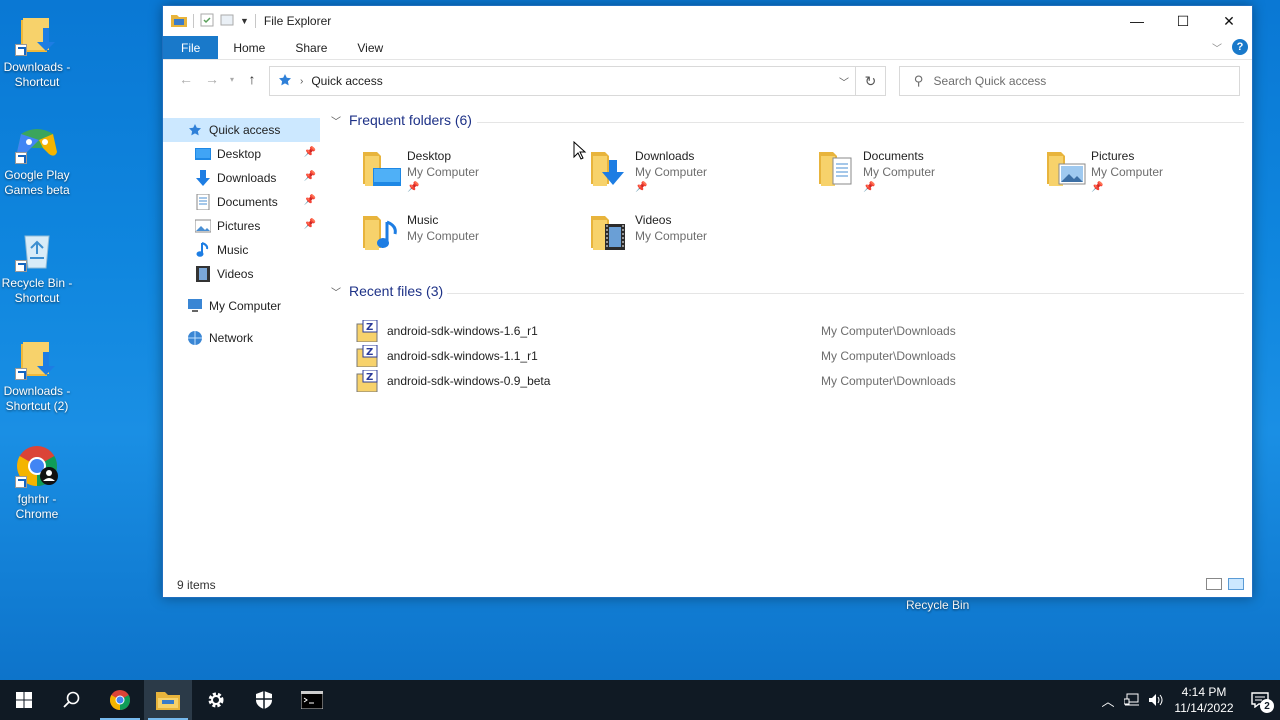 The width and height of the screenshot is (1280, 720). Describe the element at coordinates (1183, 21) in the screenshot. I see `maximize-button: ☐` at that location.